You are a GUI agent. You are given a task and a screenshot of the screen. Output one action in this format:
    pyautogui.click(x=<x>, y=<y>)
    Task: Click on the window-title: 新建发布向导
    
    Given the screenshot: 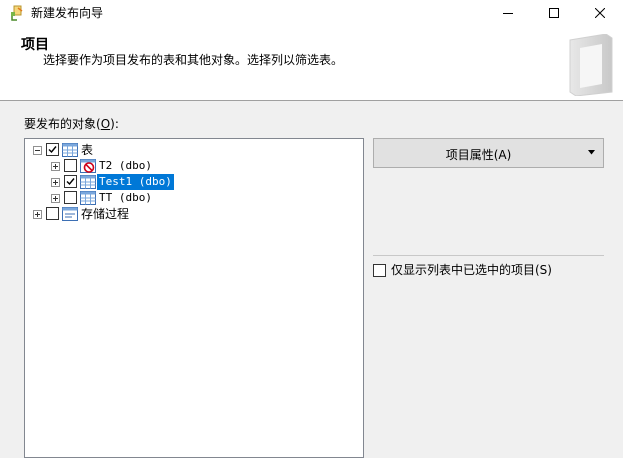 What is the action you would take?
    pyautogui.click(x=67, y=13)
    